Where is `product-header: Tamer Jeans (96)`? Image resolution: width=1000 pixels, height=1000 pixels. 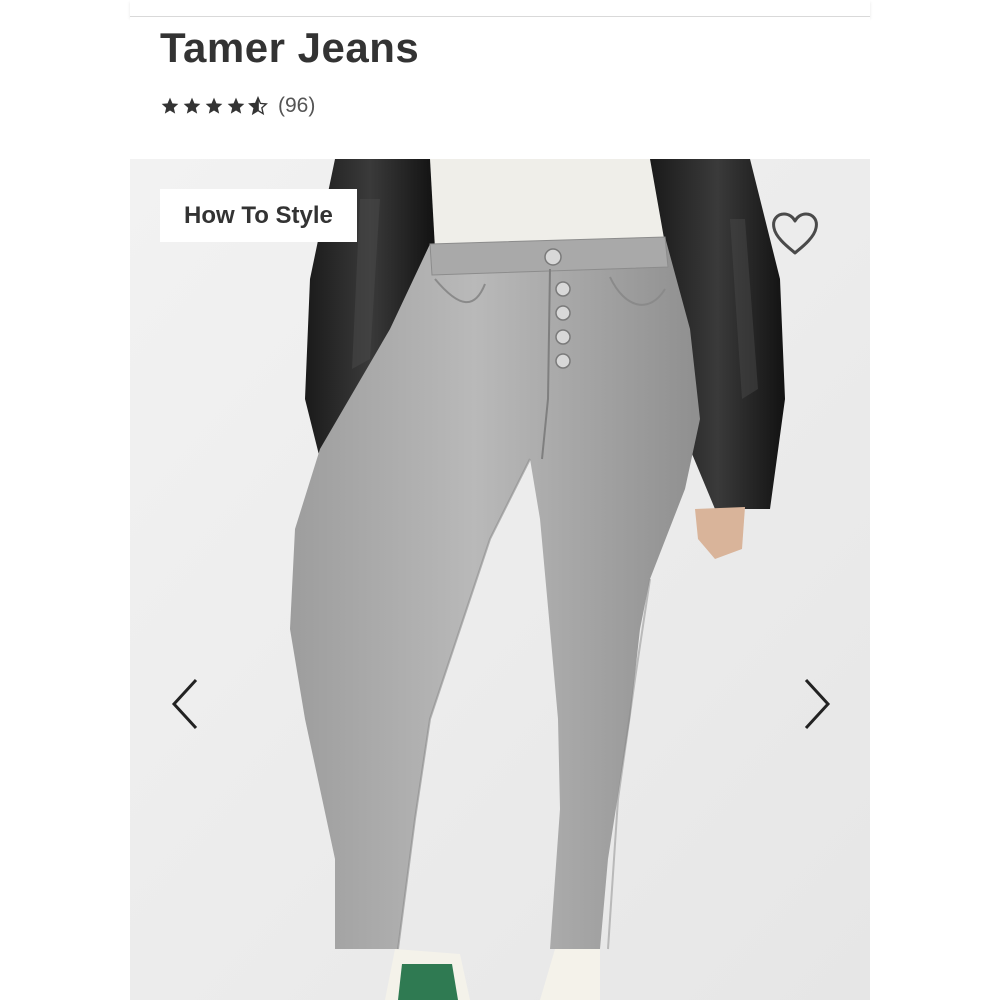
product-header: Tamer Jeans (96) is located at coordinates (500, 88).